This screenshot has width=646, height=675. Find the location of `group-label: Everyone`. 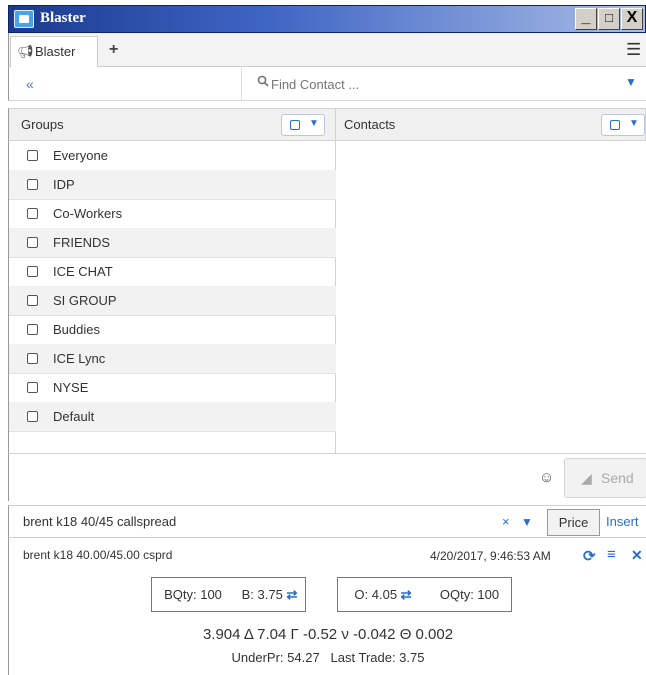

group-label: Everyone is located at coordinates (80, 155).